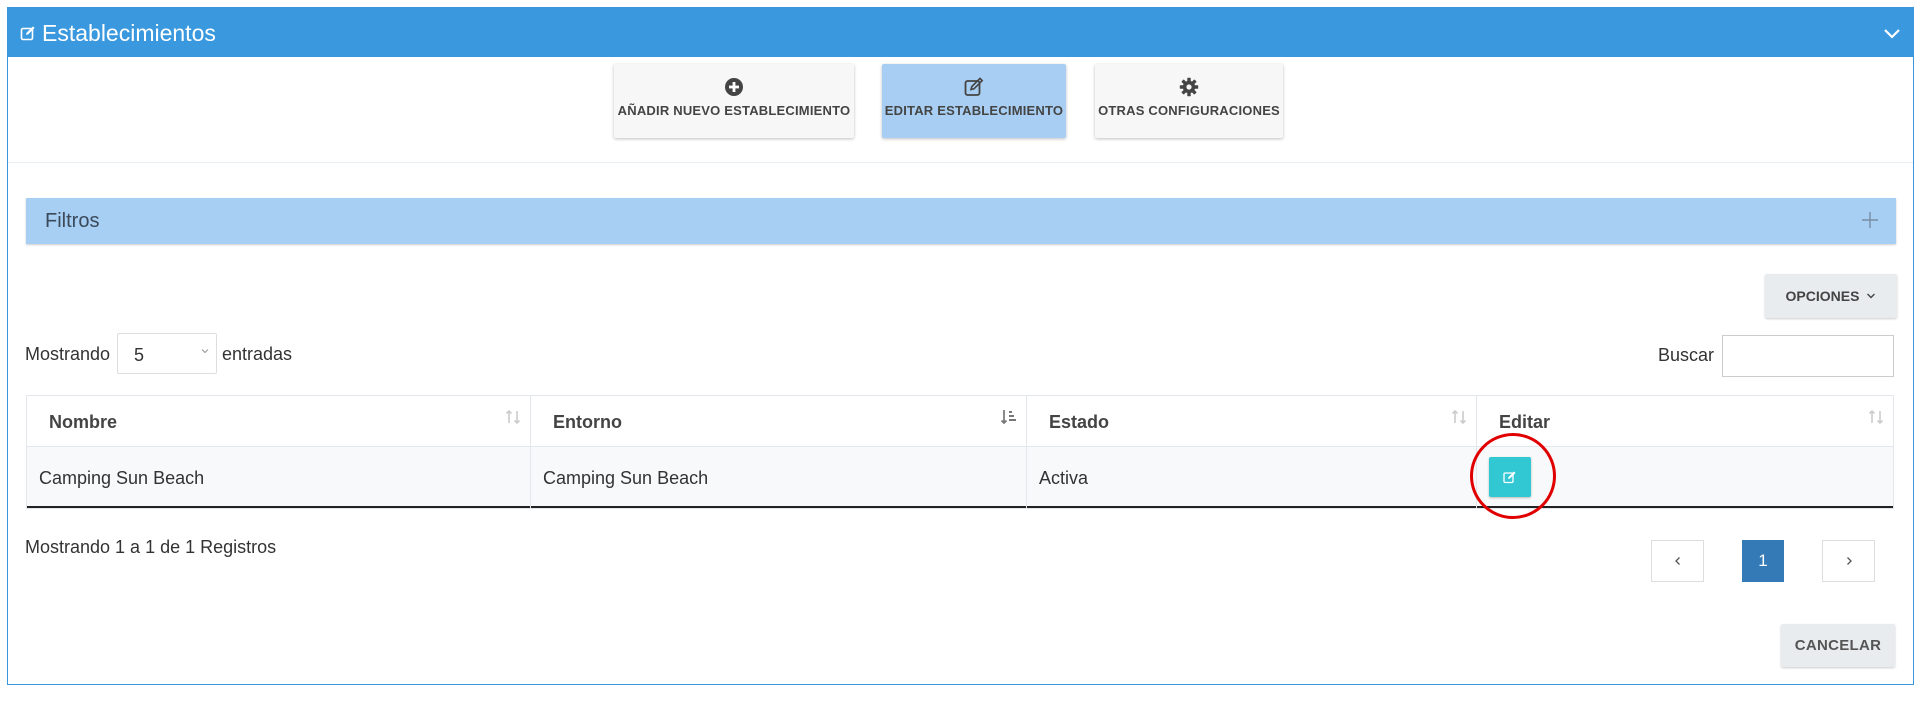 Image resolution: width=1920 pixels, height=704 pixels. I want to click on column-header-editar: Editar, so click(1685, 421).